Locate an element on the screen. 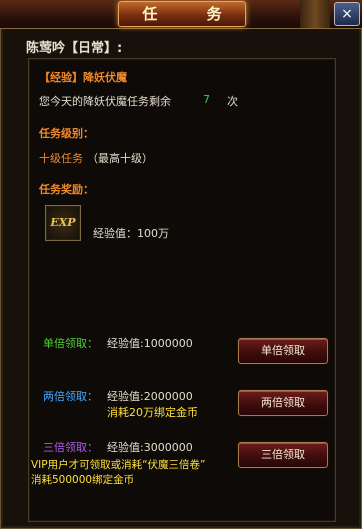  triple-claim-exp: 经验值:3000000 is located at coordinates (150, 447).